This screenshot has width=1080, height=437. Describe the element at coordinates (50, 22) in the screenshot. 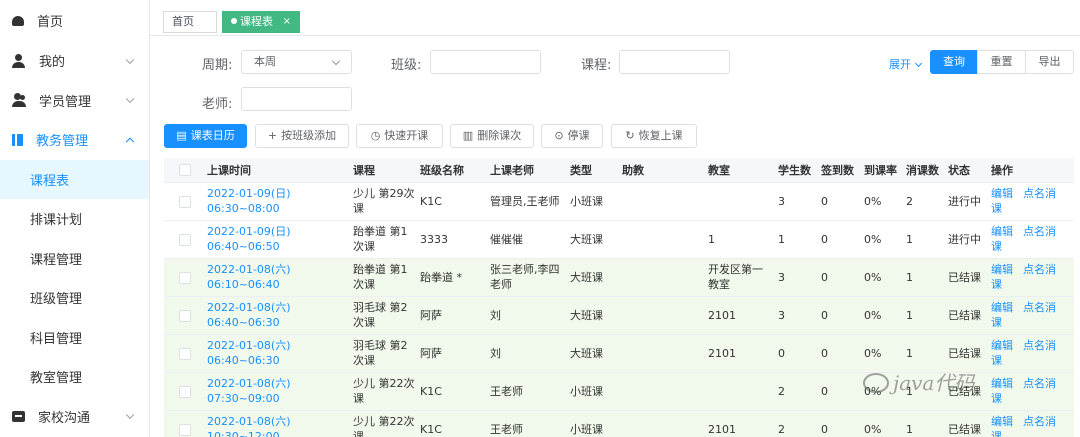

I see `sidebar-item-label: 首页` at that location.